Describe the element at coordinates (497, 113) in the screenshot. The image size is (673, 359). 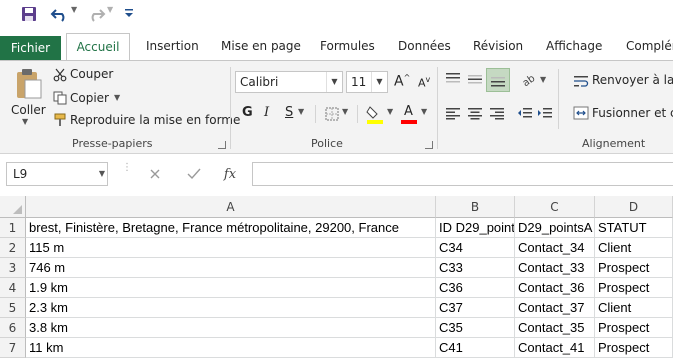
I see `align-right-icon` at that location.